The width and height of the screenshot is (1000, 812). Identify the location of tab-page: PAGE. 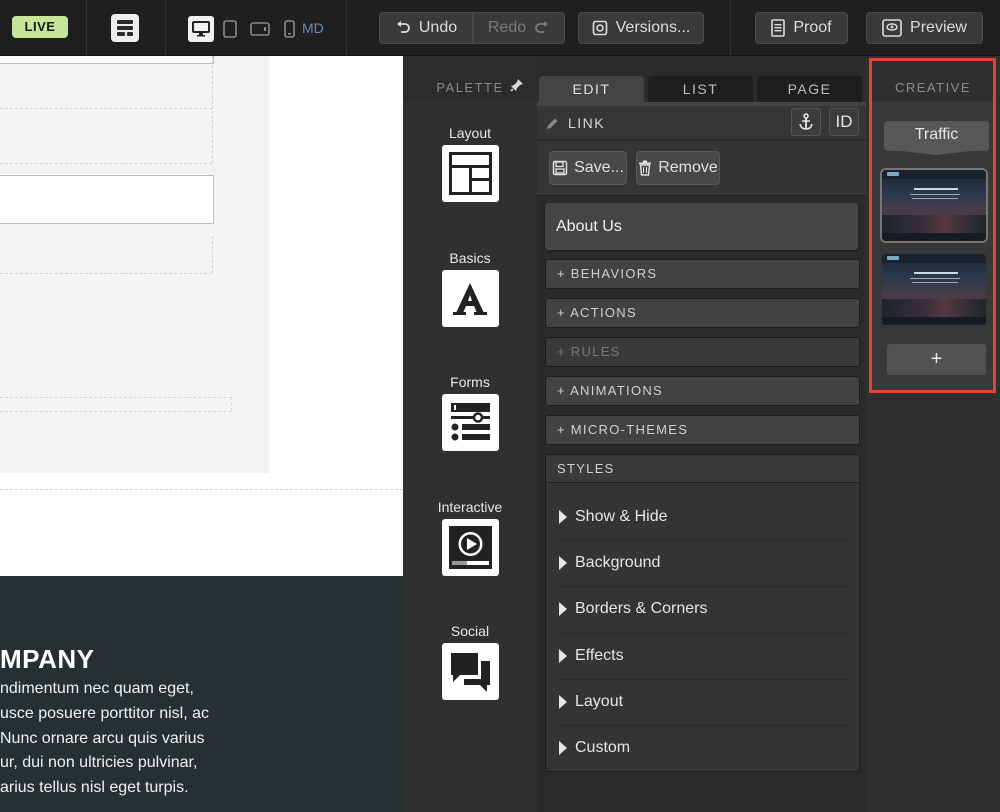
(809, 89).